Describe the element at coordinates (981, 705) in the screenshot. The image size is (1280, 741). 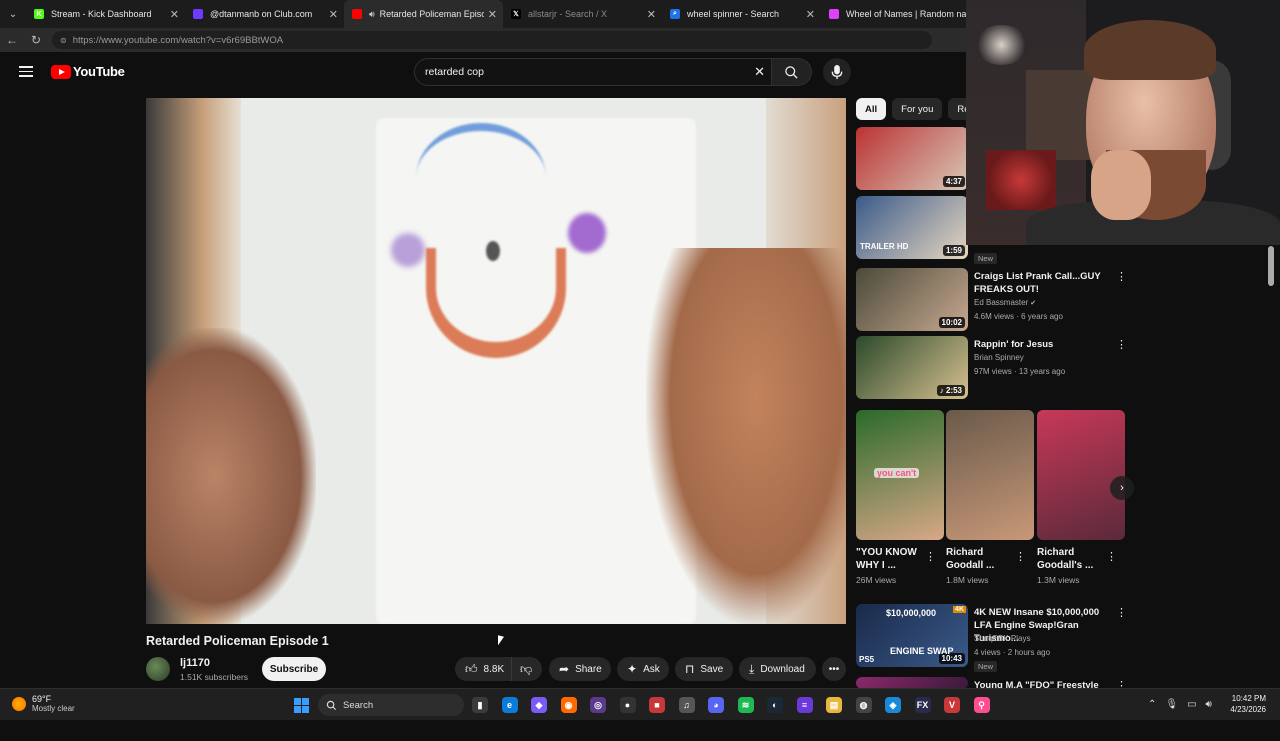
I see `app-icon: ⚲` at that location.